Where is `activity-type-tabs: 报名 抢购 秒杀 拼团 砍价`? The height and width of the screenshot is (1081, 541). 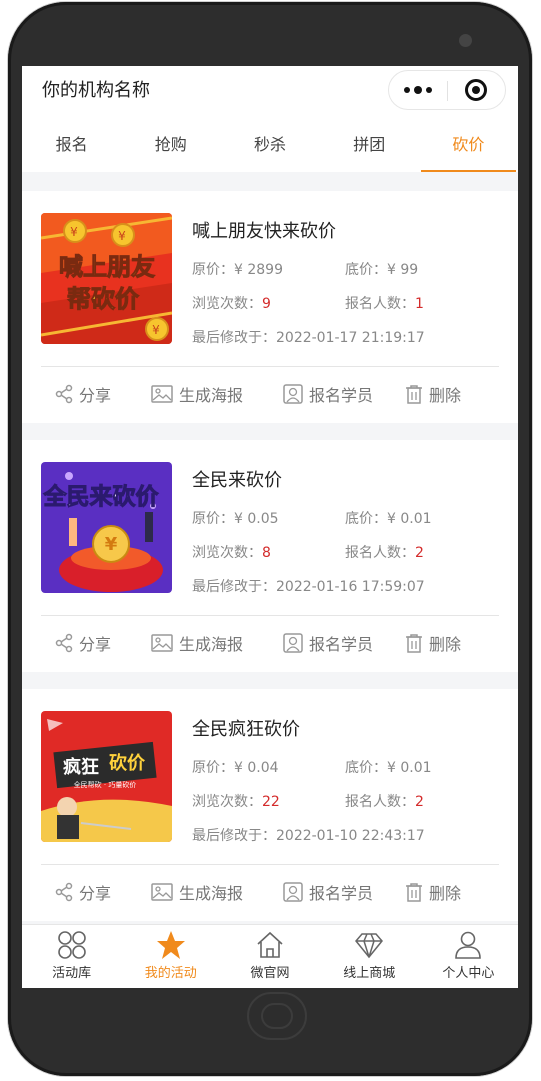 activity-type-tabs: 报名 抢购 秒杀 拼团 砍价 is located at coordinates (270, 145).